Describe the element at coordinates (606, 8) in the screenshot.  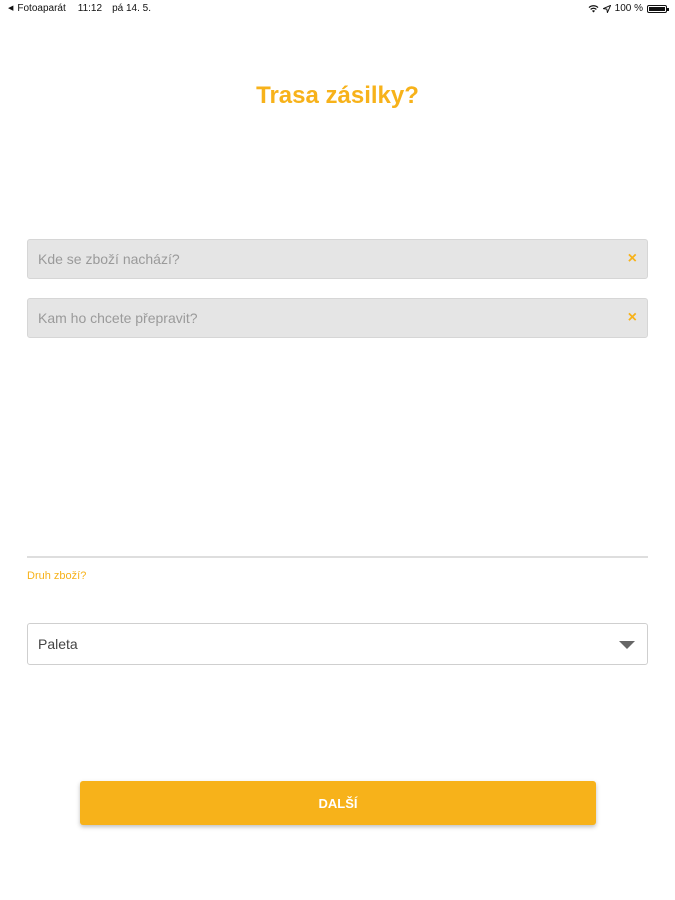
I see `location-icon` at that location.